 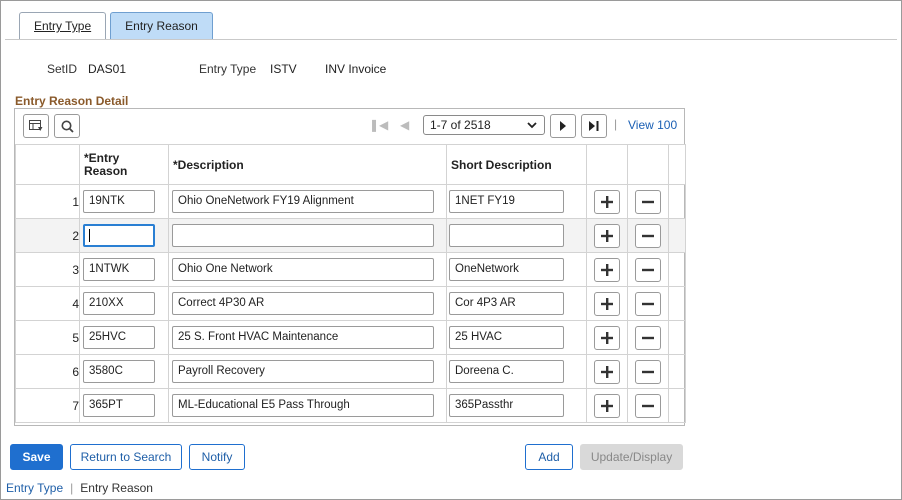 I want to click on entry-reason-input: 210XX, so click(x=119, y=303).